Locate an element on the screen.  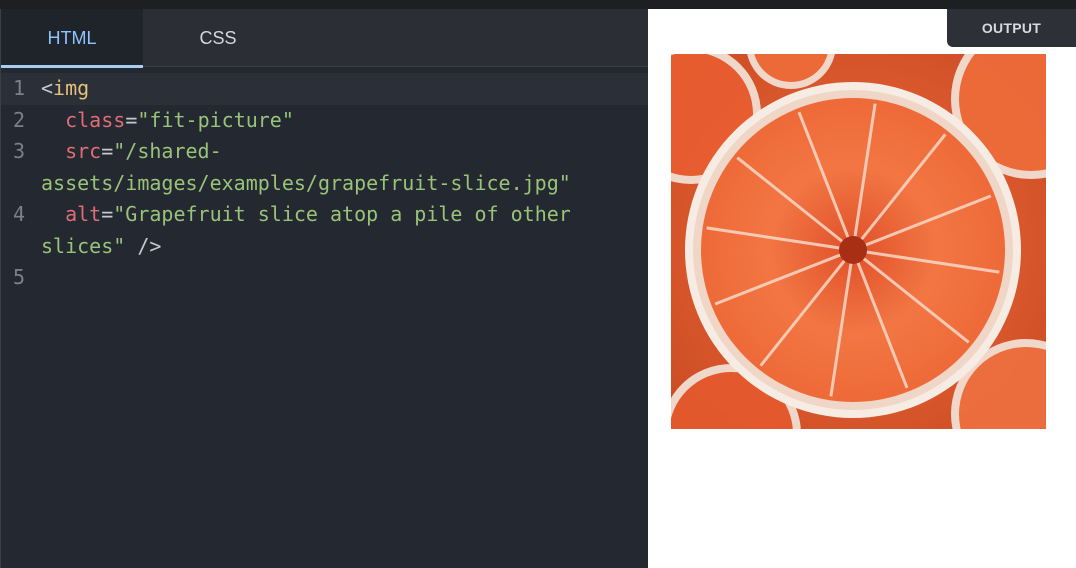
tab-html-label: HTML is located at coordinates (72, 37).